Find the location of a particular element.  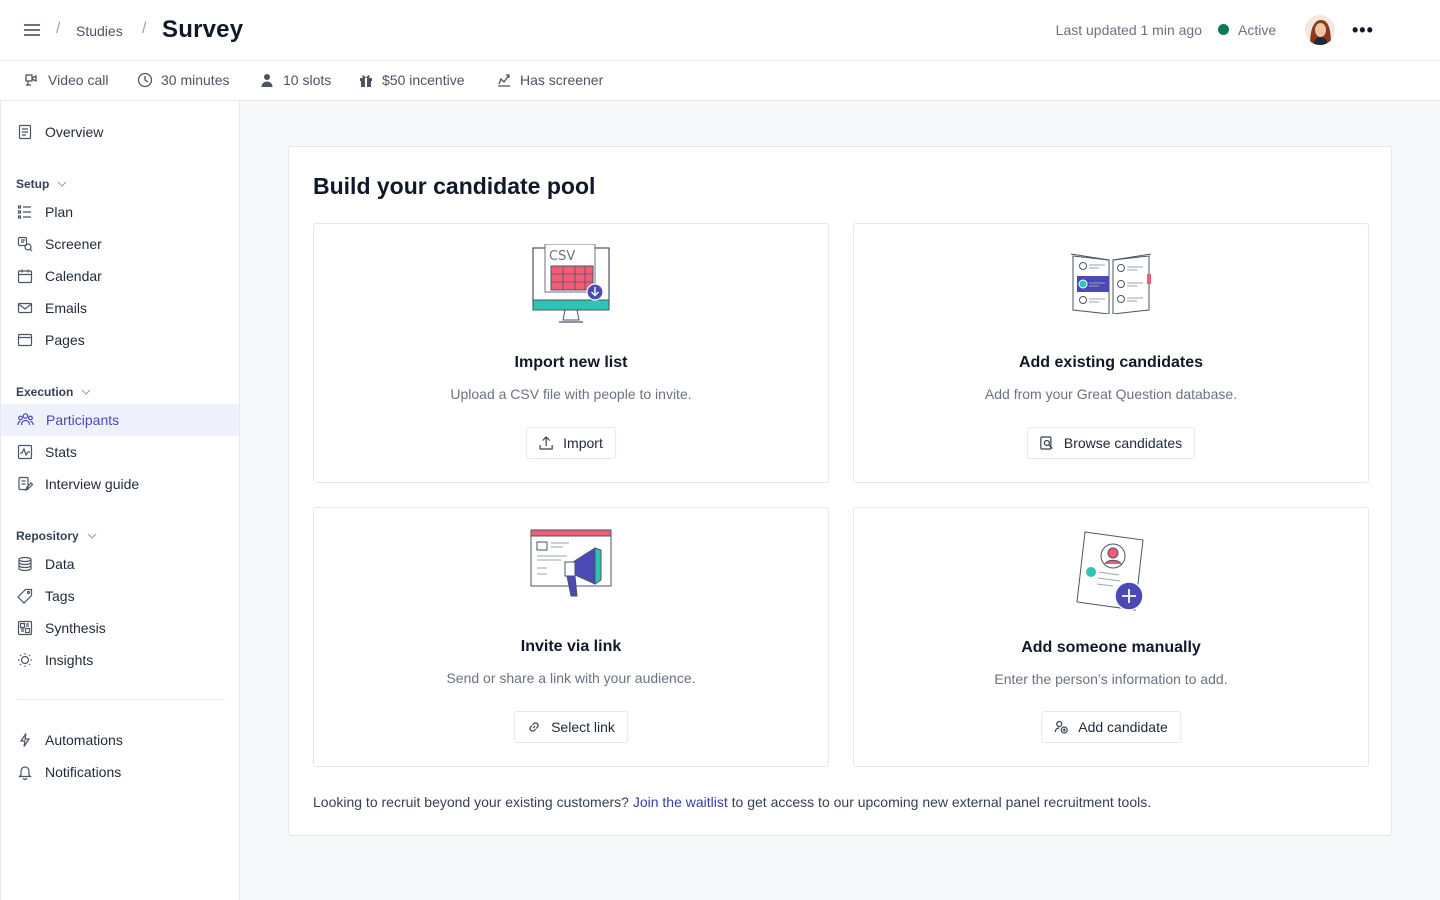

link-icon is located at coordinates (534, 727).